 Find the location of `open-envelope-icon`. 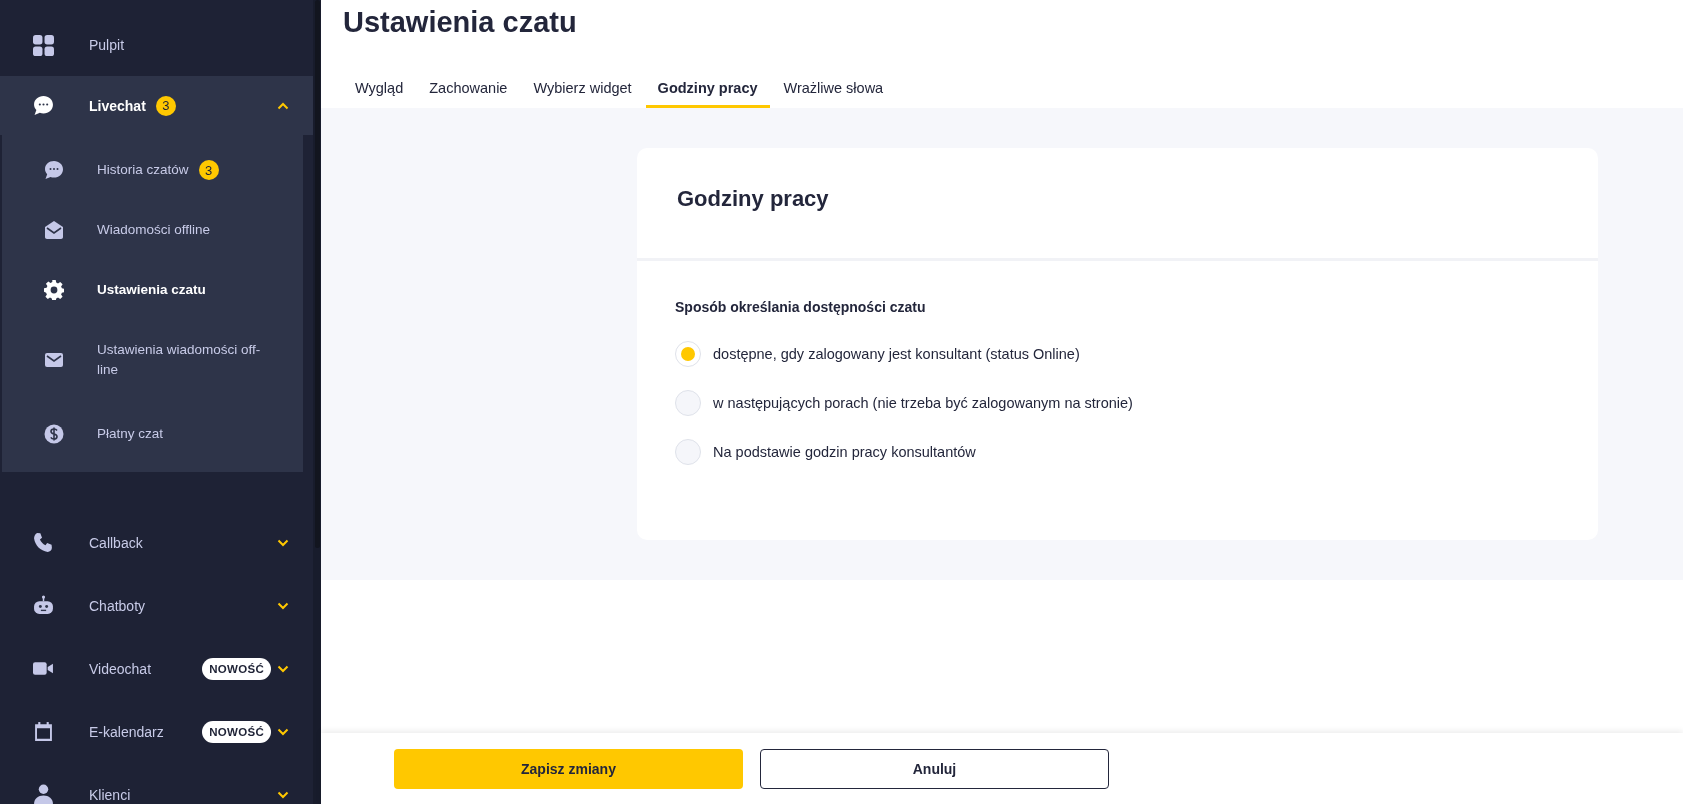

open-envelope-icon is located at coordinates (54, 230).